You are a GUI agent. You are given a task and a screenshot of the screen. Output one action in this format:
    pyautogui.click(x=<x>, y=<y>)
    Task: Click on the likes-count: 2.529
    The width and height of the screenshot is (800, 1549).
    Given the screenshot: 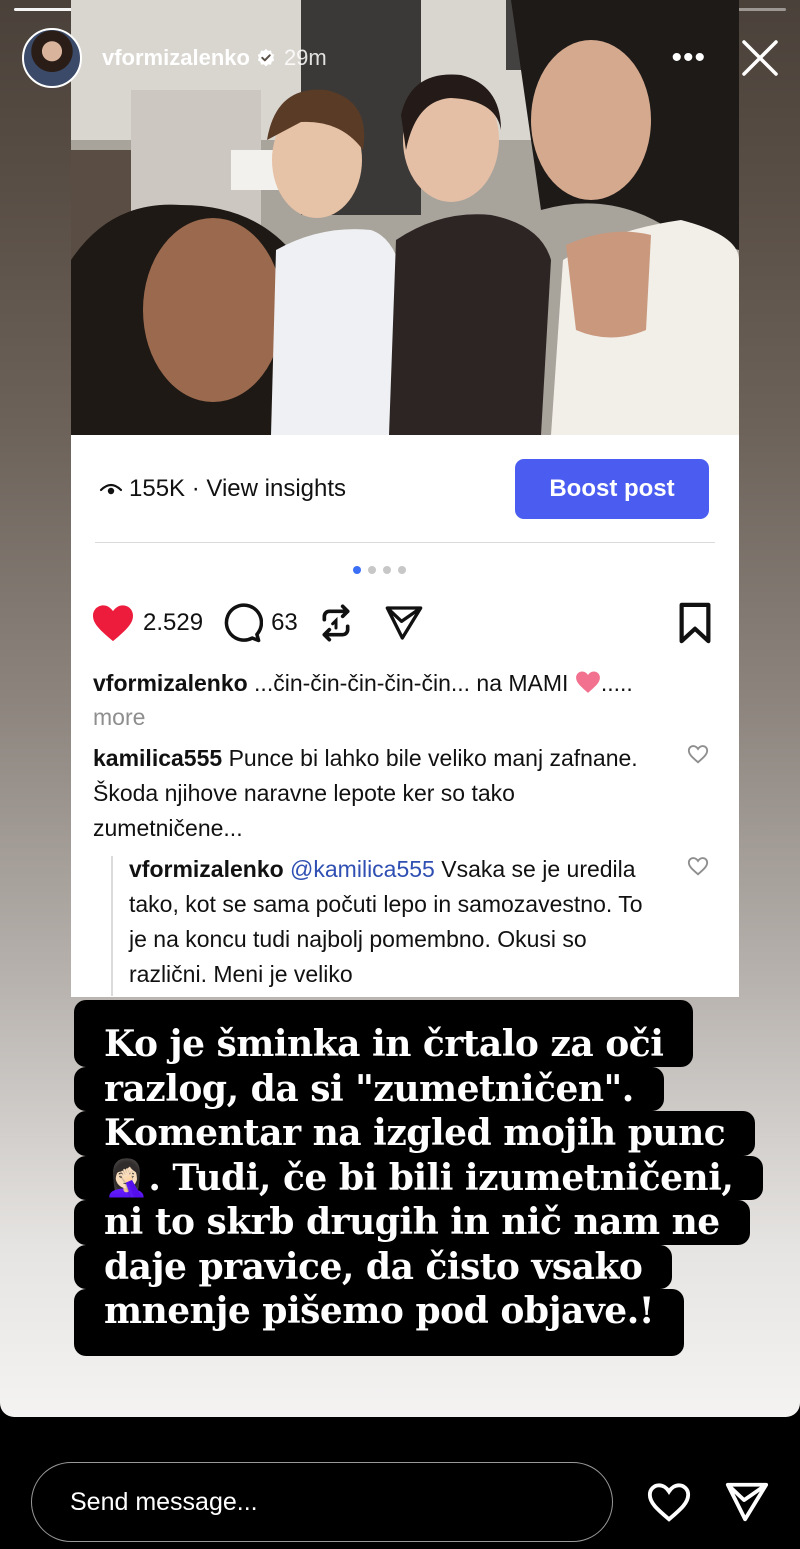 What is the action you would take?
    pyautogui.click(x=173, y=622)
    